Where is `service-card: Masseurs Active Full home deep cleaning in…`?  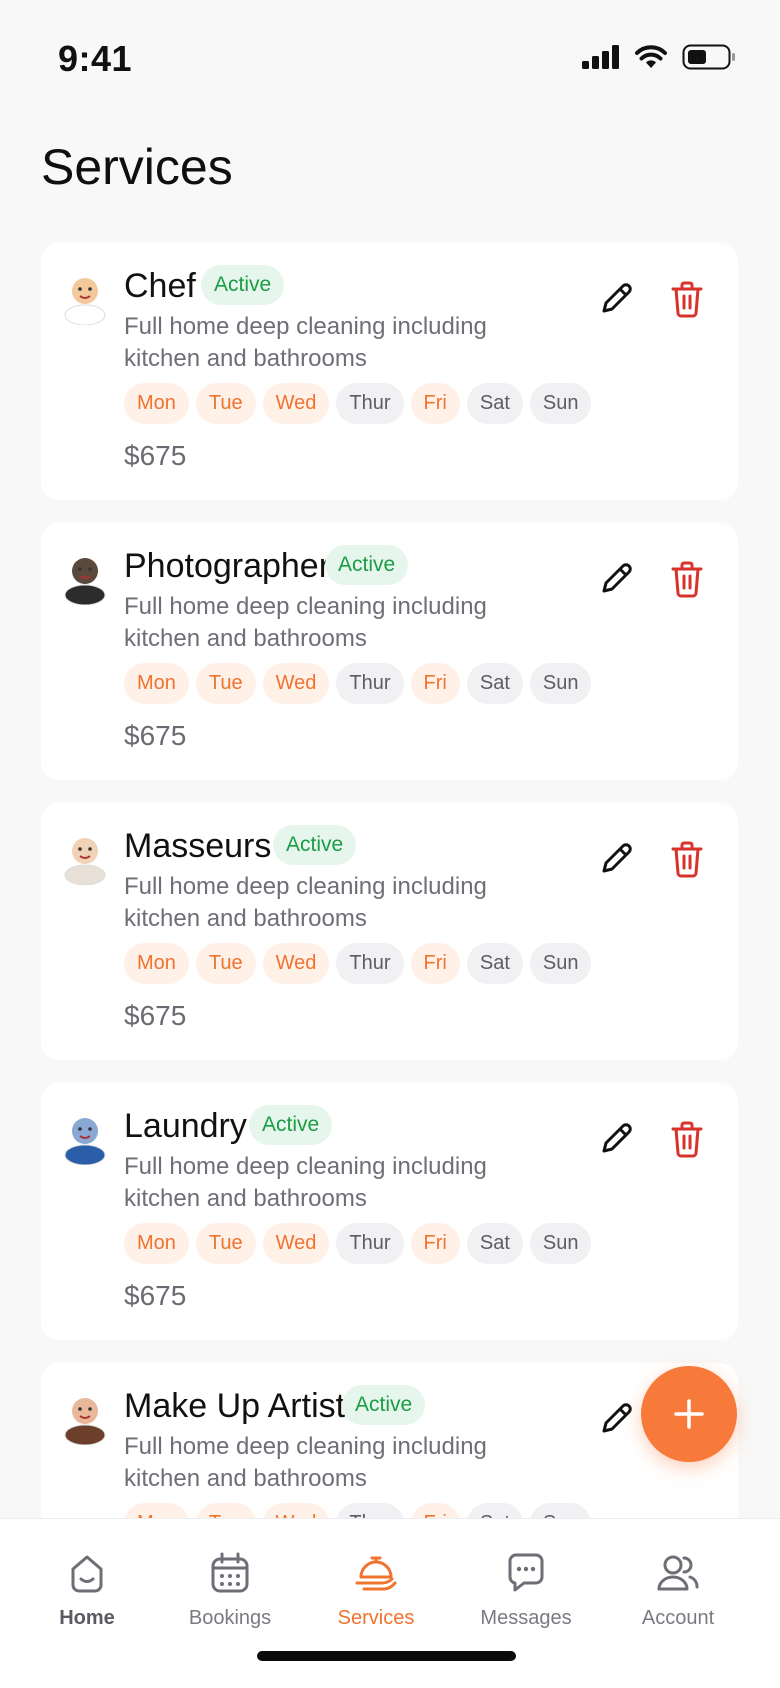 service-card: Masseurs Active Full home deep cleaning in… is located at coordinates (389, 931).